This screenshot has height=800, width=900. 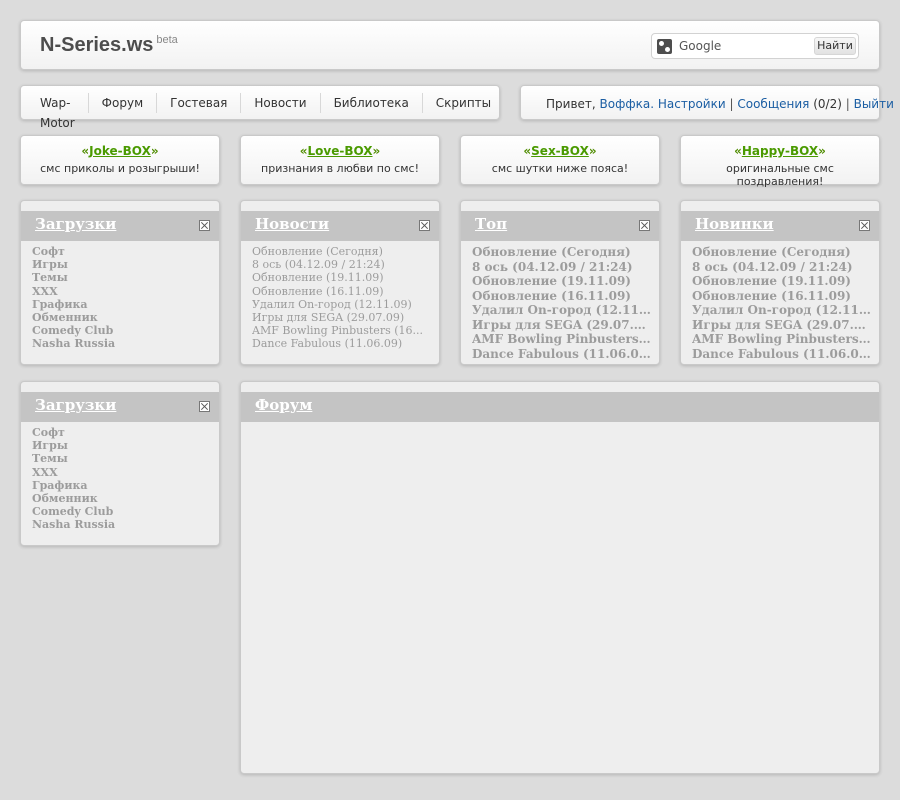 What do you see at coordinates (120, 151) in the screenshot?
I see `promo-link-joke-box: Joke-BOX` at bounding box center [120, 151].